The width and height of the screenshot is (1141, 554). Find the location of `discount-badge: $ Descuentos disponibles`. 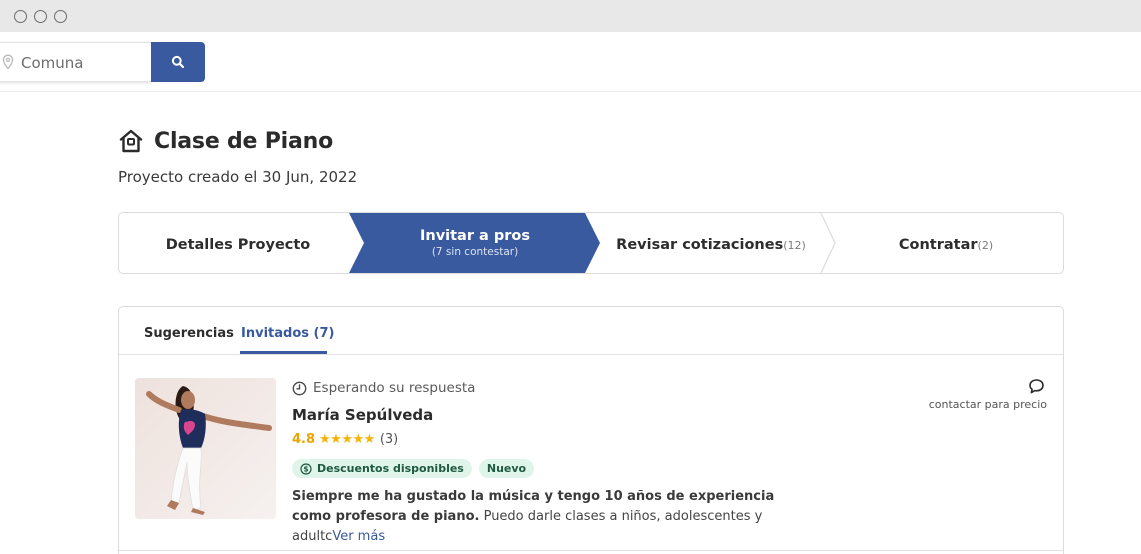

discount-badge: $ Descuentos disponibles is located at coordinates (382, 468).